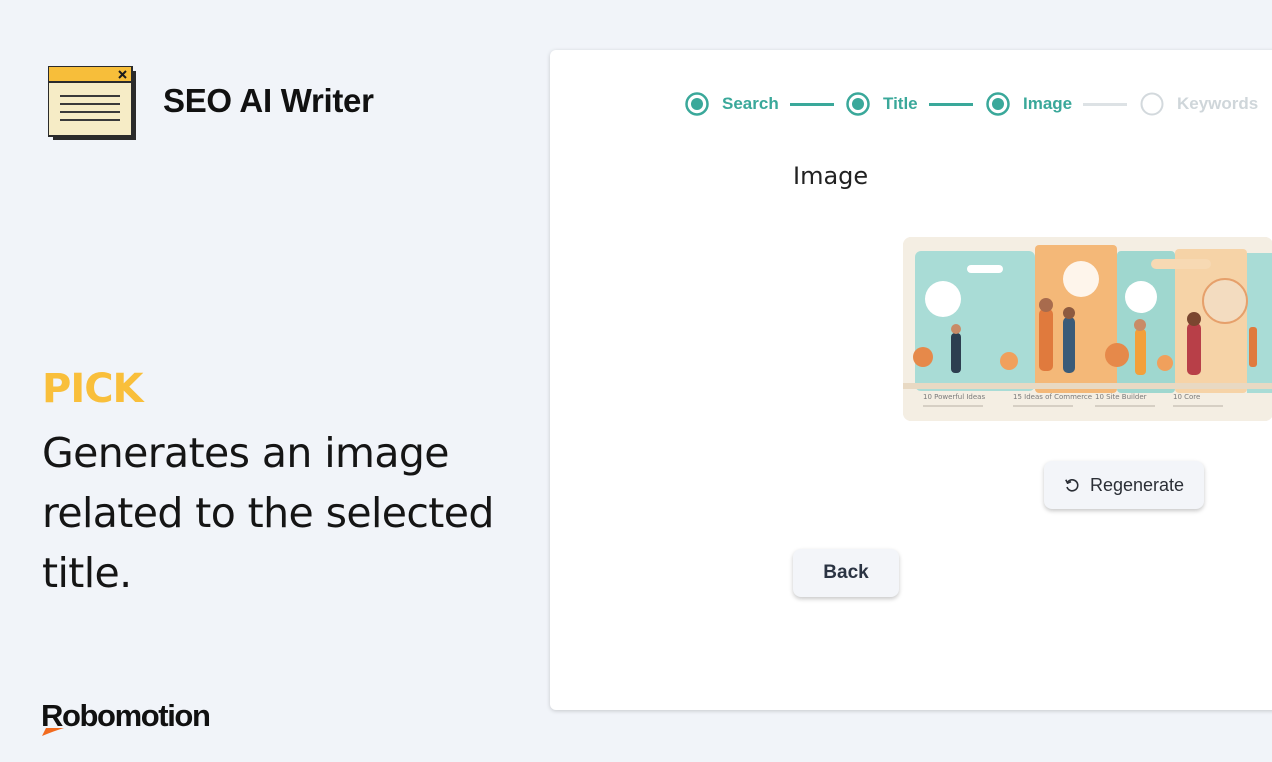  What do you see at coordinates (900, 103) in the screenshot?
I see `step-label: Title` at bounding box center [900, 103].